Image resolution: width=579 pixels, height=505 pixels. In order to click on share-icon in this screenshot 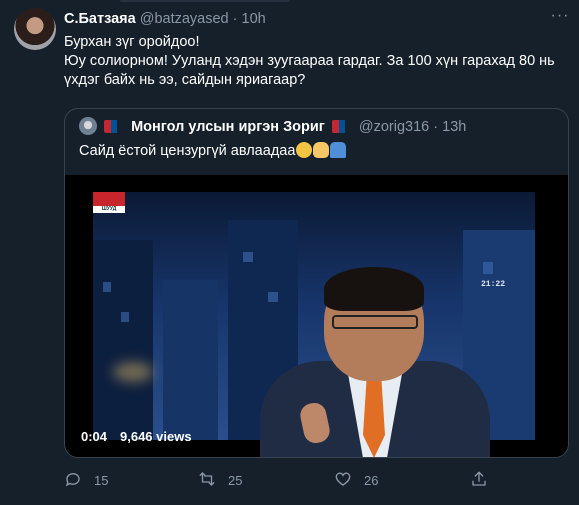, I will do `click(479, 480)`.